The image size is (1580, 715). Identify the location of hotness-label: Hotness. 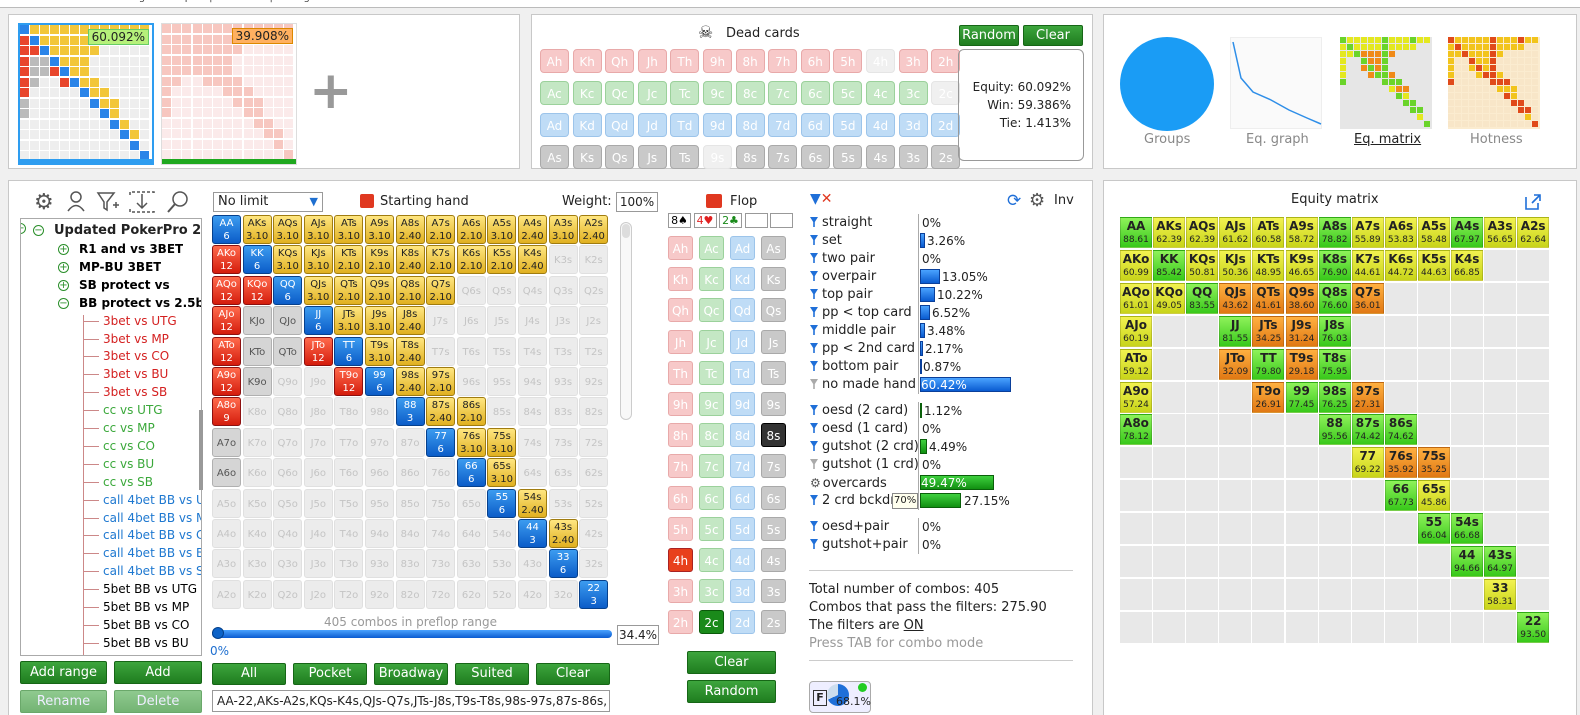
(1496, 139).